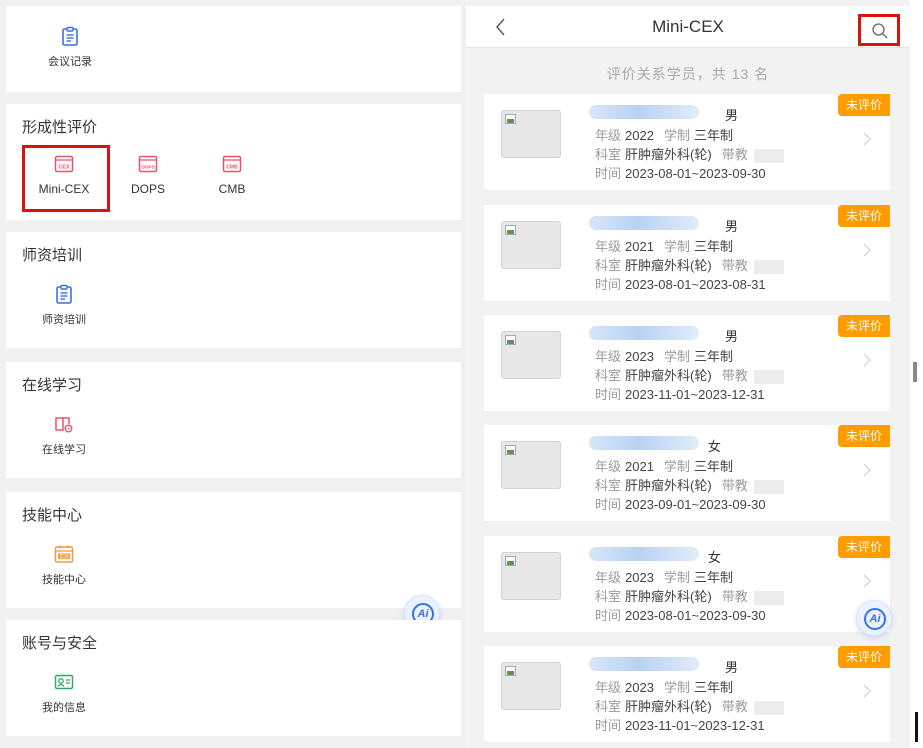 The image size is (923, 748). What do you see at coordinates (64, 708) in the screenshot?
I see `my-info-label: 我的信息` at bounding box center [64, 708].